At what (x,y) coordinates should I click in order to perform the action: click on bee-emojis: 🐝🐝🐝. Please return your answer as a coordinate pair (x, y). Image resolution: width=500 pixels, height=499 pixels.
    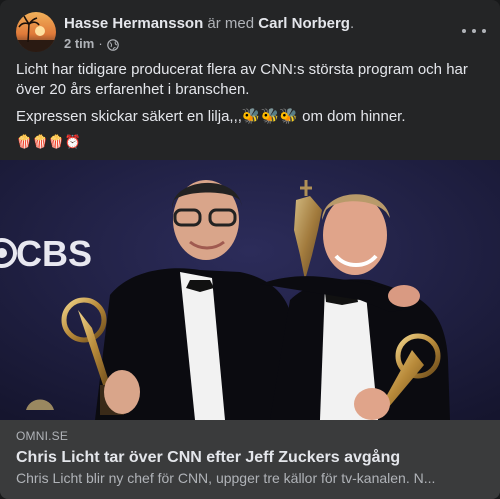
    Looking at the image, I should click on (269, 116).